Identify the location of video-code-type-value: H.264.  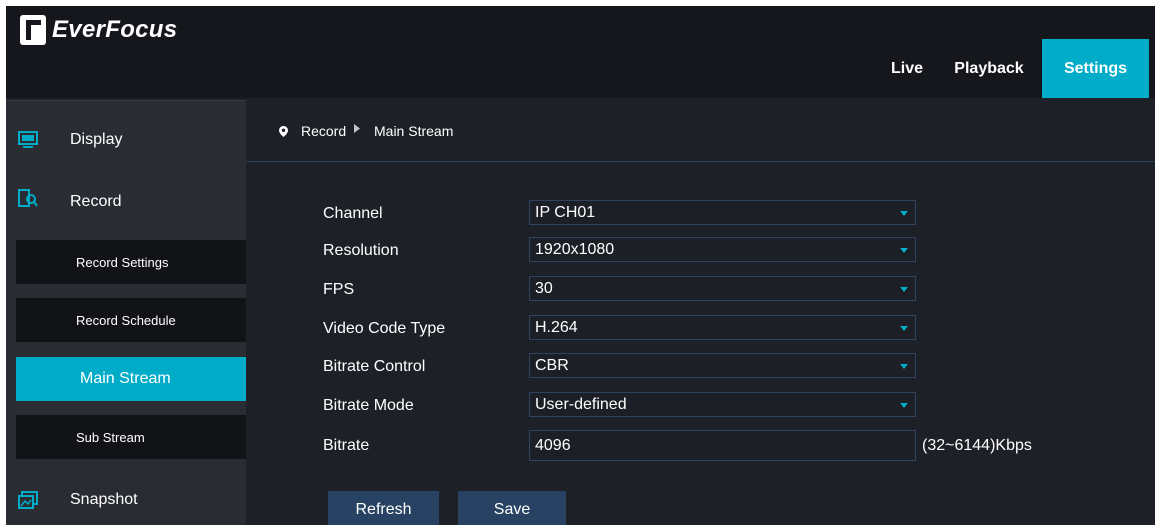
(556, 327).